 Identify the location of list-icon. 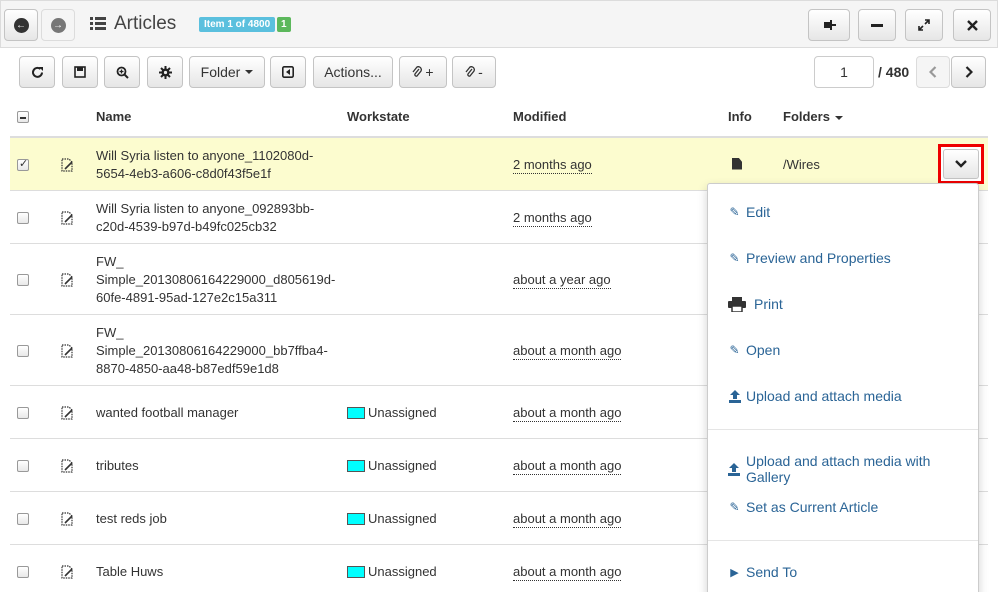
(98, 24).